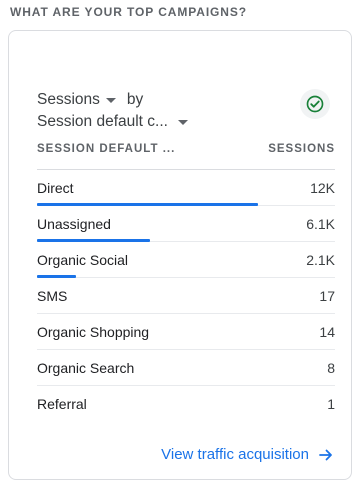 The height and width of the screenshot is (486, 360). What do you see at coordinates (68, 99) in the screenshot?
I see `metric-dropdown-label: Sessions` at bounding box center [68, 99].